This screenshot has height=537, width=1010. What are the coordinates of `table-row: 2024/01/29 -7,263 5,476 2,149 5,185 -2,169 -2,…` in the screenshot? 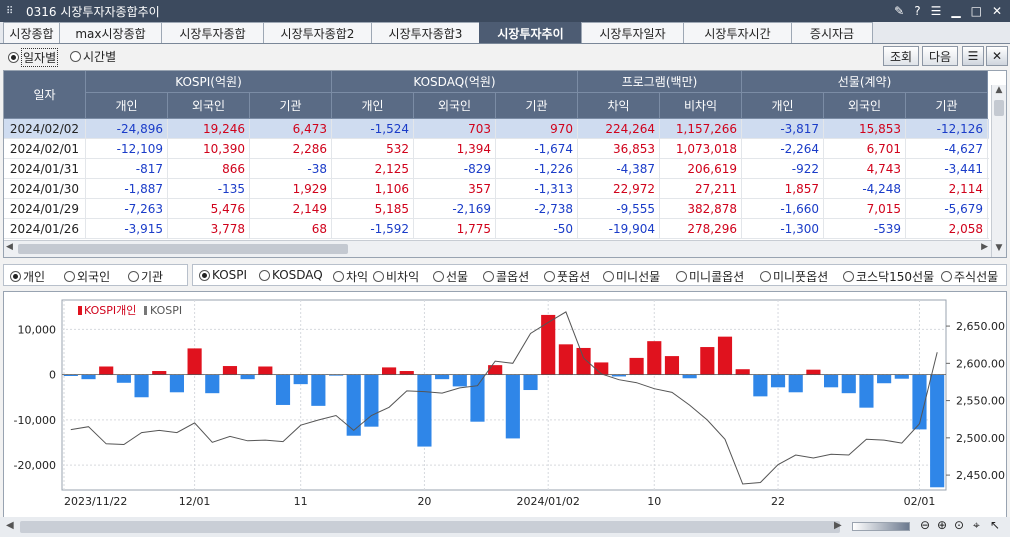 It's located at (496, 209).